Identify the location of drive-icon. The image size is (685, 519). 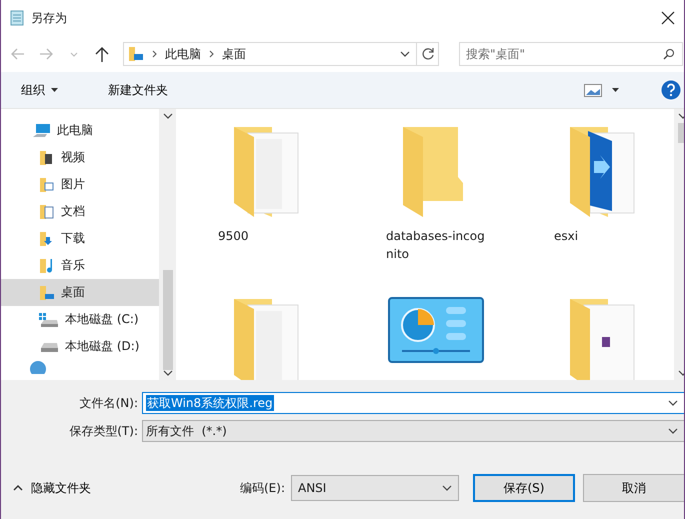
(49, 347).